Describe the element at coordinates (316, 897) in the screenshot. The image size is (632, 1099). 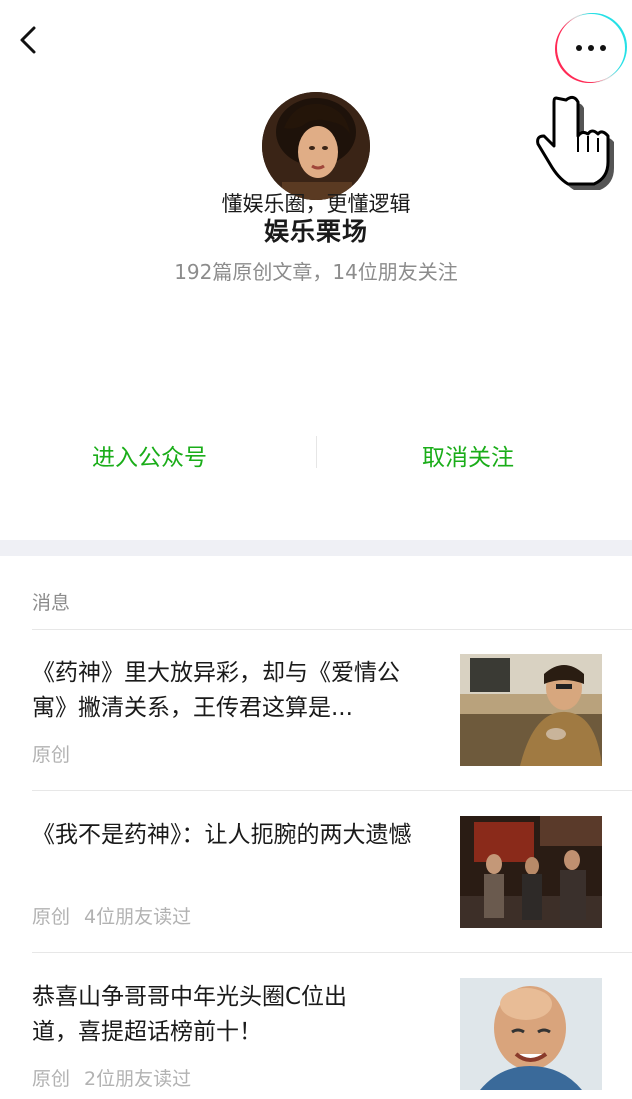
I see `article-item: 《我不是药神》：让人扼腕的两大遗憾 原创 4位朋友读过` at that location.